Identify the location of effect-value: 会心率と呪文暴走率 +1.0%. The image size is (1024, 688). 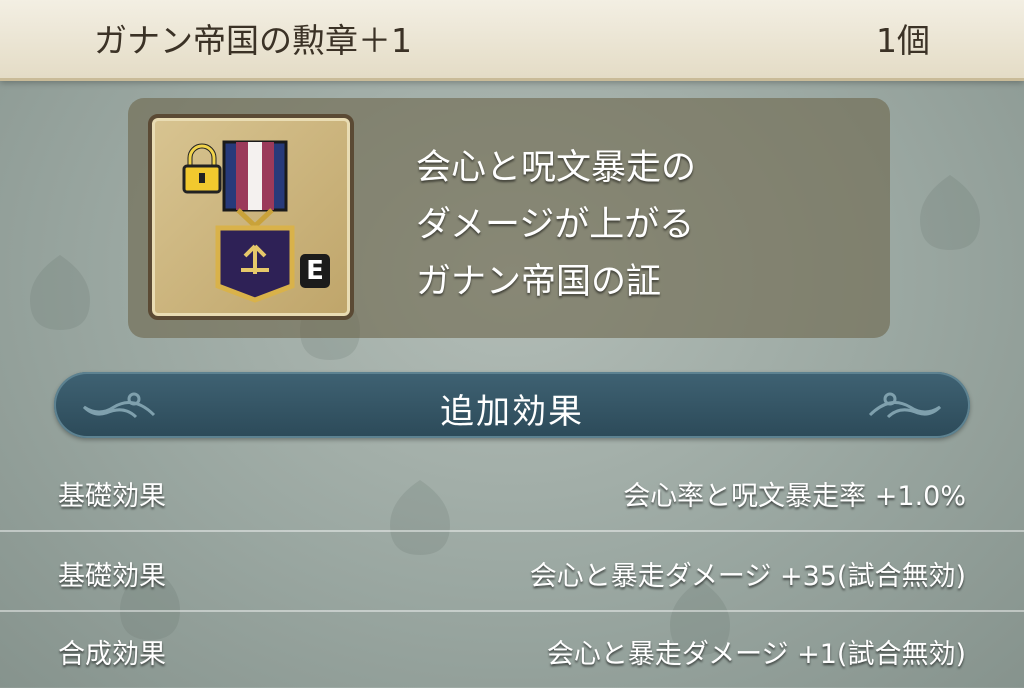
(794, 496).